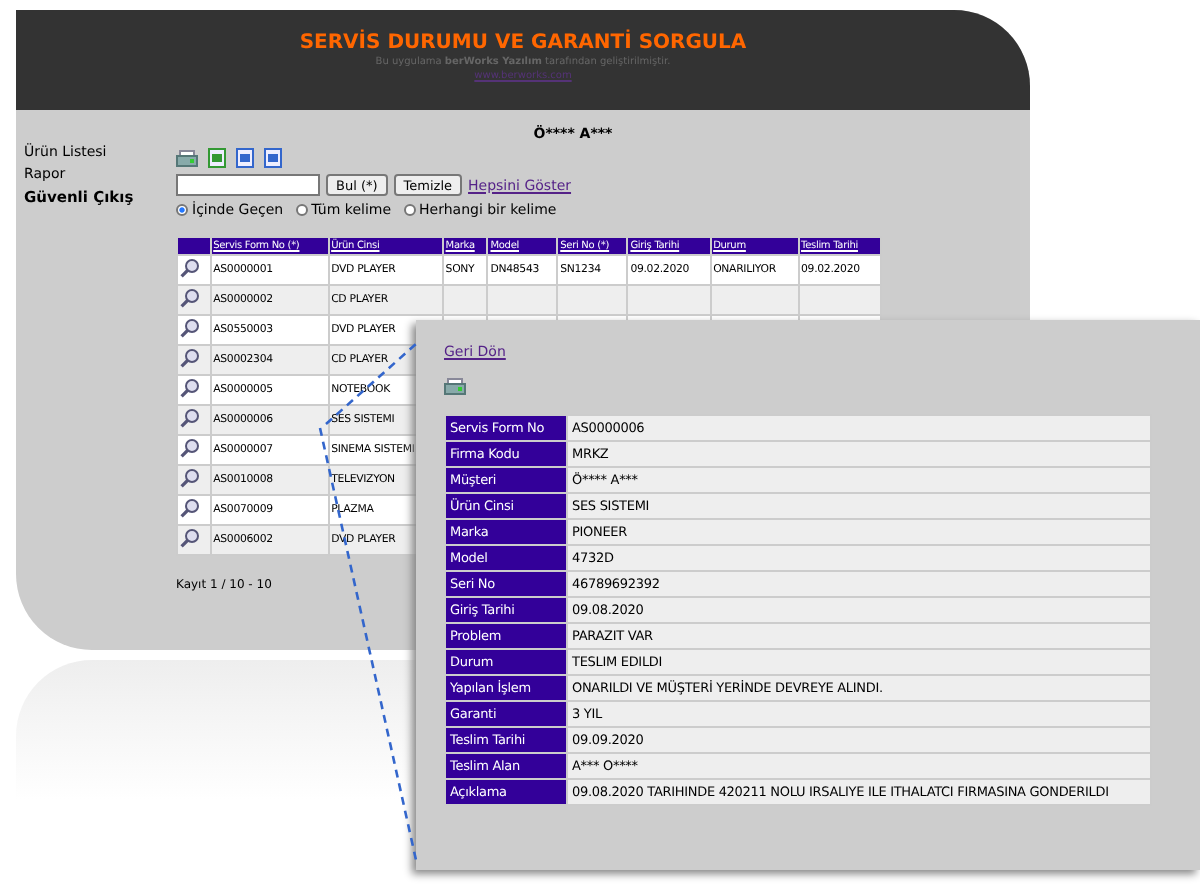 The height and width of the screenshot is (886, 1200). Describe the element at coordinates (273, 158) in the screenshot. I see `export-icon` at that location.